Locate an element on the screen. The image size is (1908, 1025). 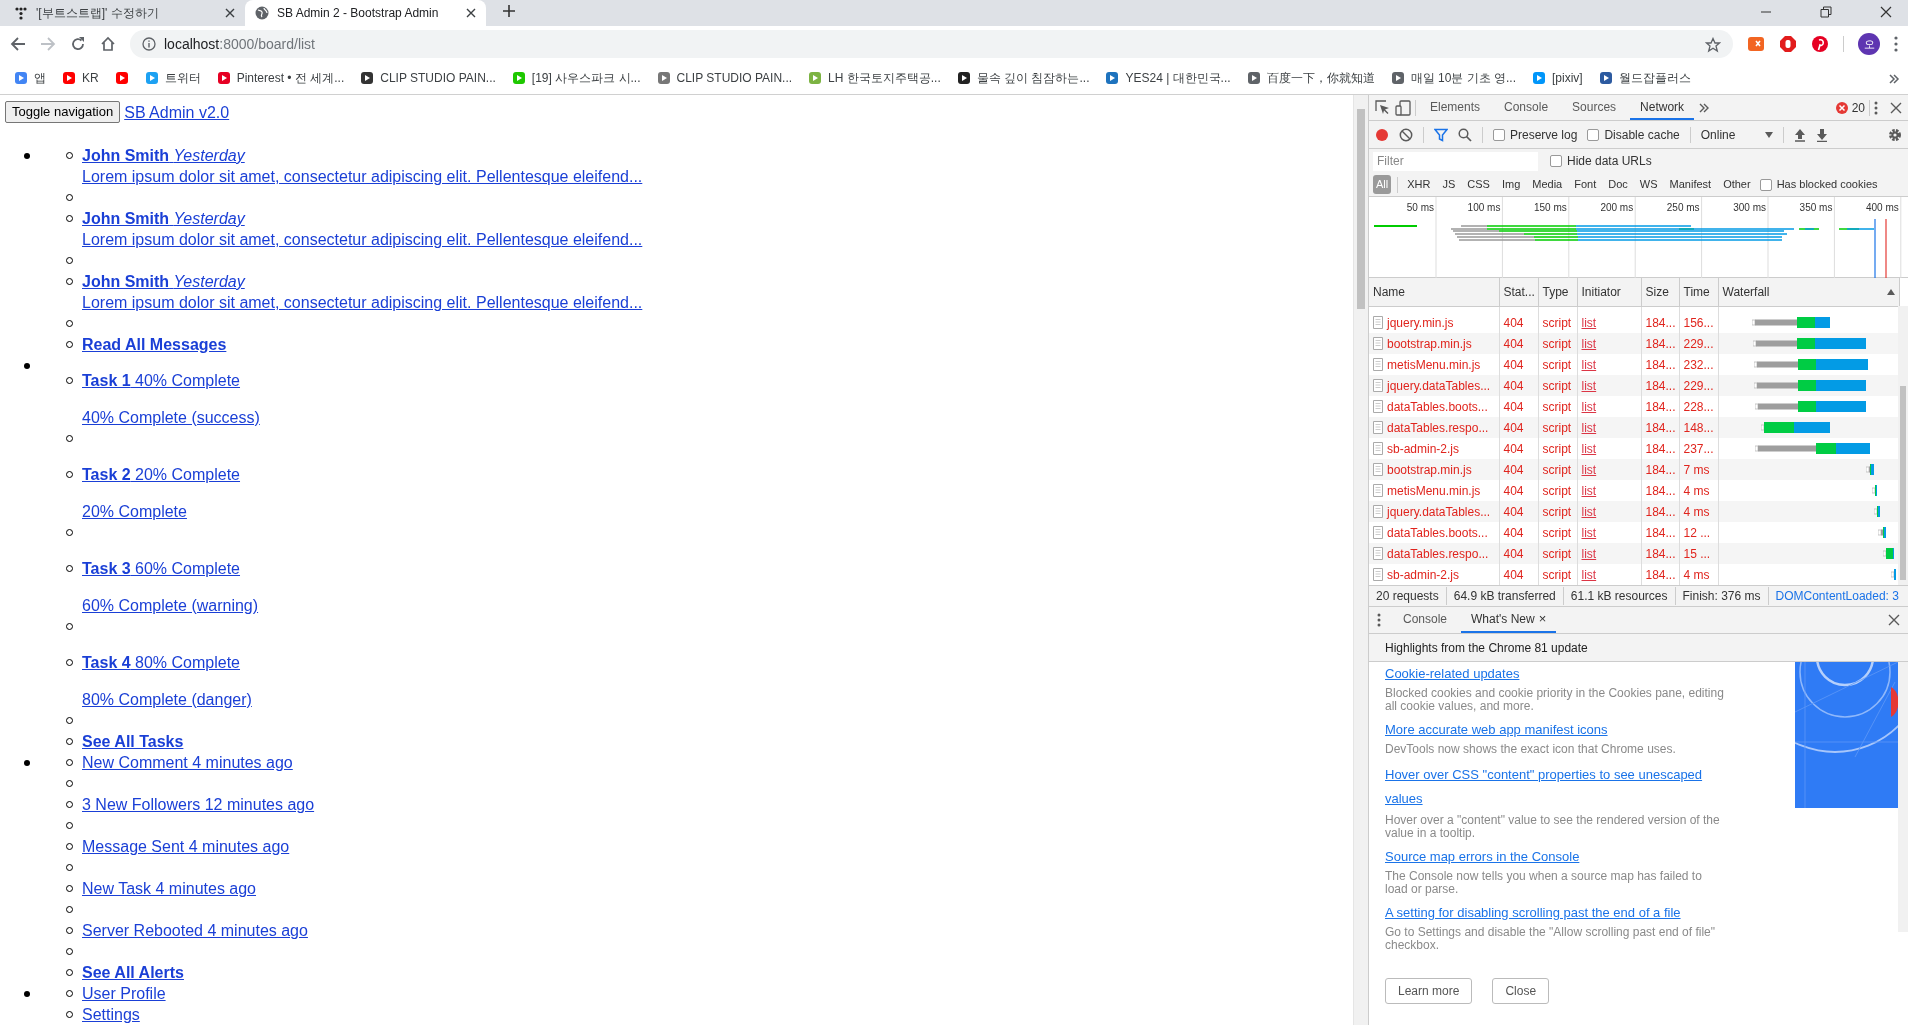
column-header: Initiator is located at coordinates (1609, 292).